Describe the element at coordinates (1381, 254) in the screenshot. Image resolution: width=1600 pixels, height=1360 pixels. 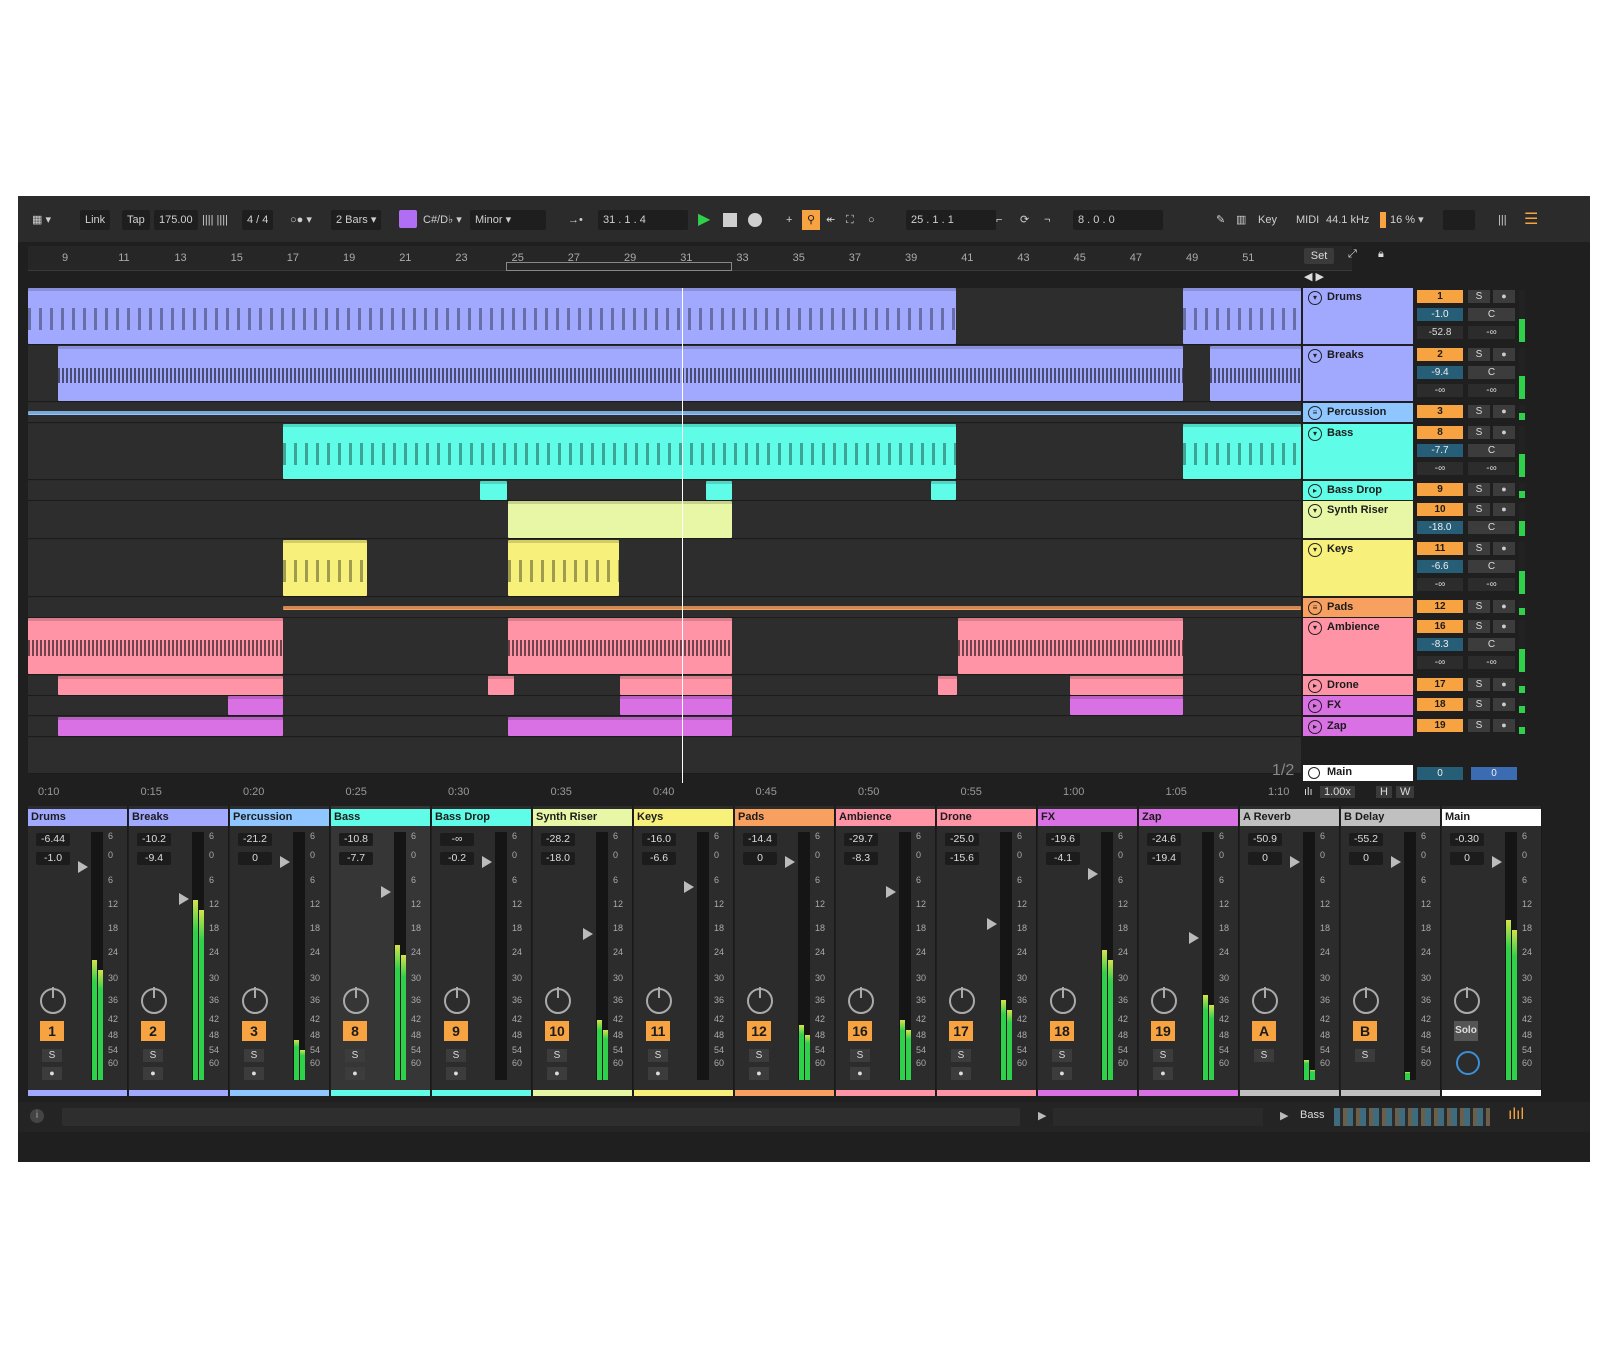
I see `lock-icon: 🔒︎` at that location.